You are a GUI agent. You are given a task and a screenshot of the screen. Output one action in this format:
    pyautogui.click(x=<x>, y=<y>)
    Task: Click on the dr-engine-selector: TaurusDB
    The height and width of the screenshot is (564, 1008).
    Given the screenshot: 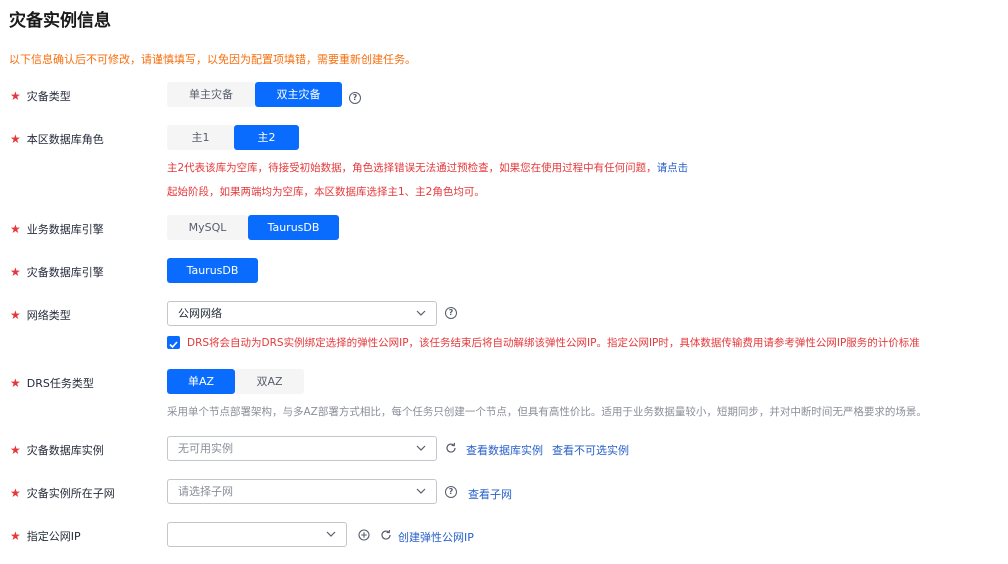 What is the action you would take?
    pyautogui.click(x=212, y=270)
    